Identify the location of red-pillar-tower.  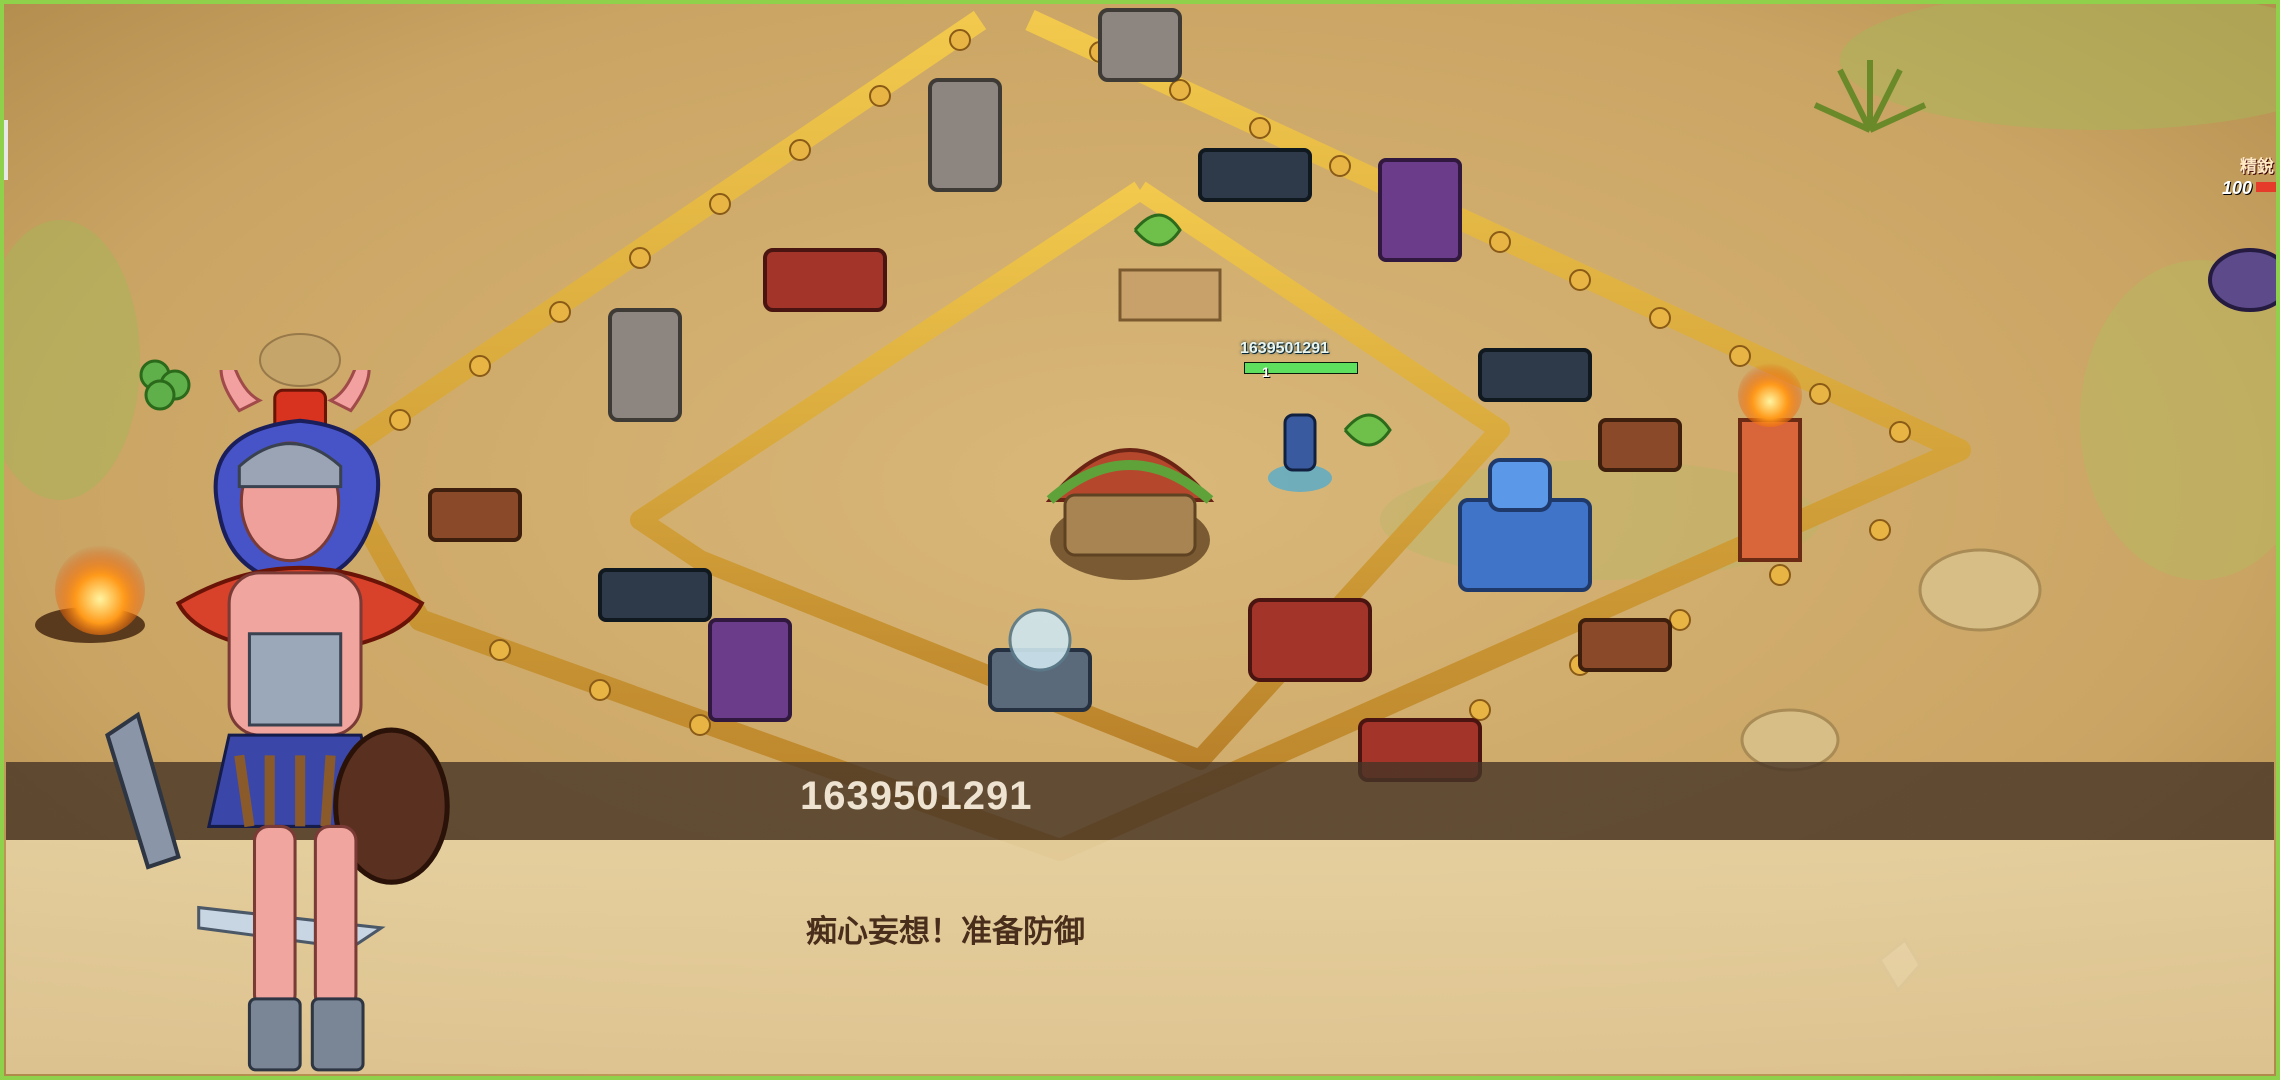
(1770, 462).